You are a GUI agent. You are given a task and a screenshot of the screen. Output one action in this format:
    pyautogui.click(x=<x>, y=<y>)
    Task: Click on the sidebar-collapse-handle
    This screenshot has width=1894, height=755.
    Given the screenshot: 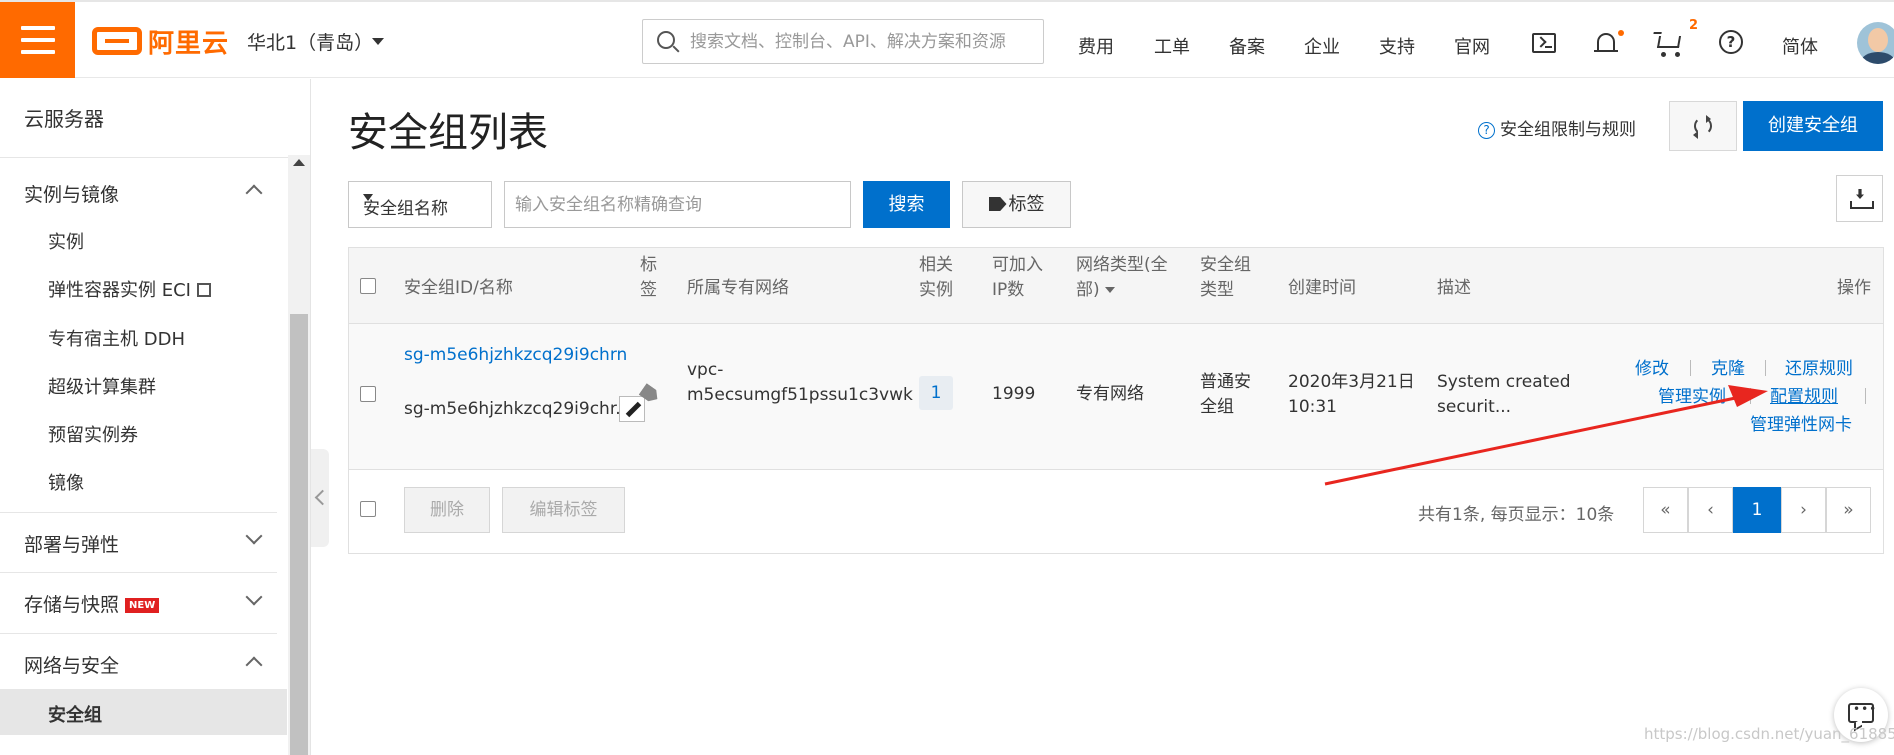 What is the action you would take?
    pyautogui.click(x=320, y=498)
    